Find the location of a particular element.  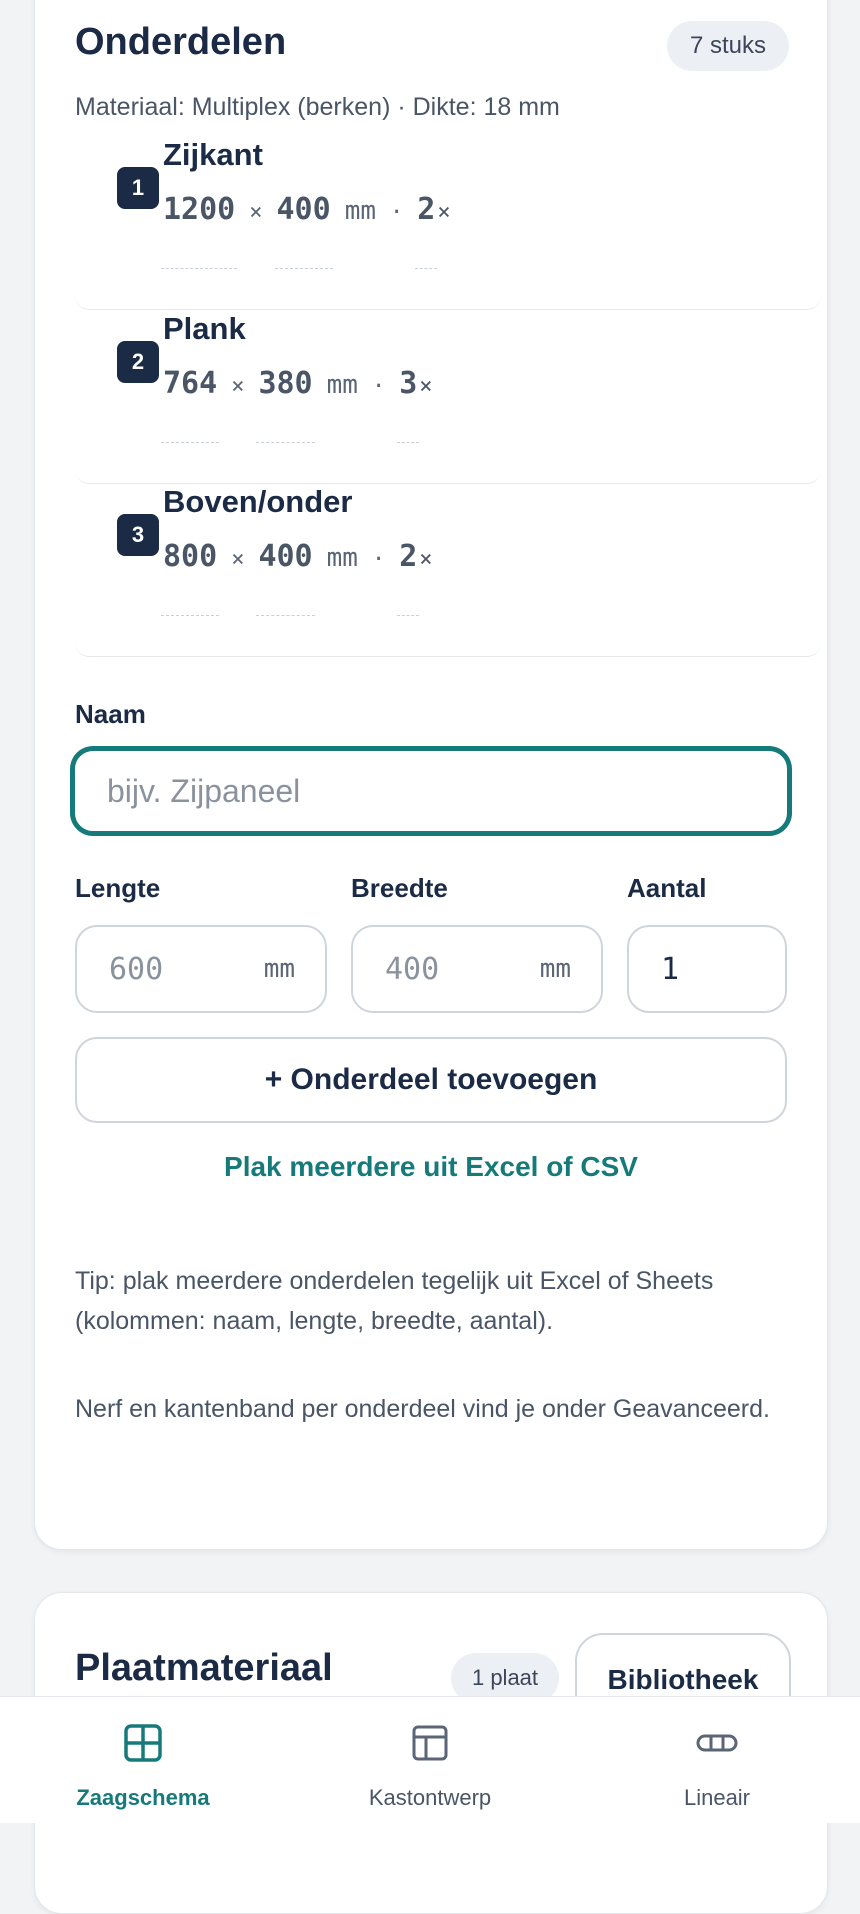

width-placeholder: 400 is located at coordinates (412, 969).